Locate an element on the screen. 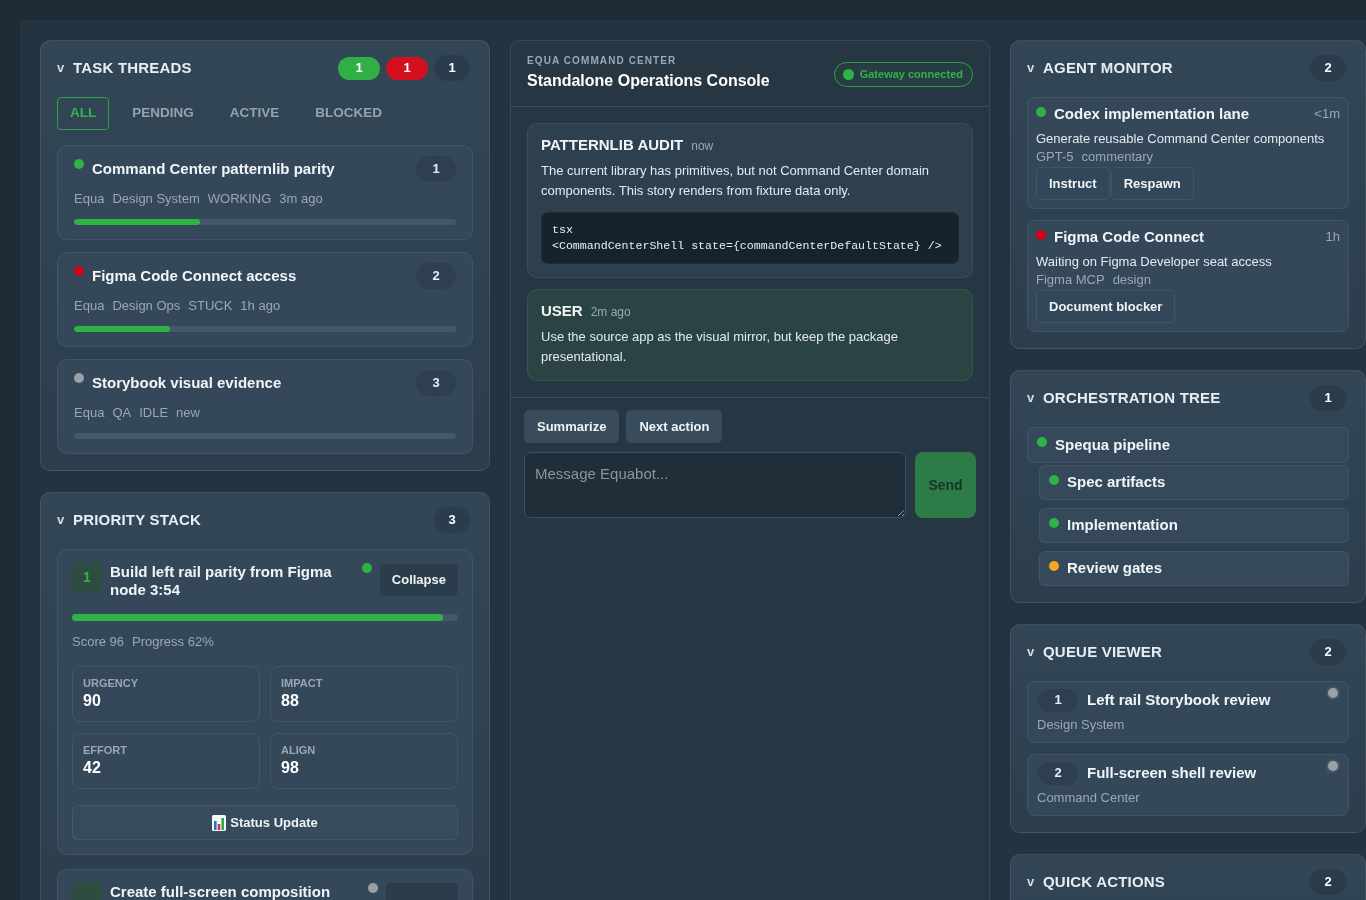 The width and height of the screenshot is (1366, 900). metric-value: 88 is located at coordinates (290, 701).